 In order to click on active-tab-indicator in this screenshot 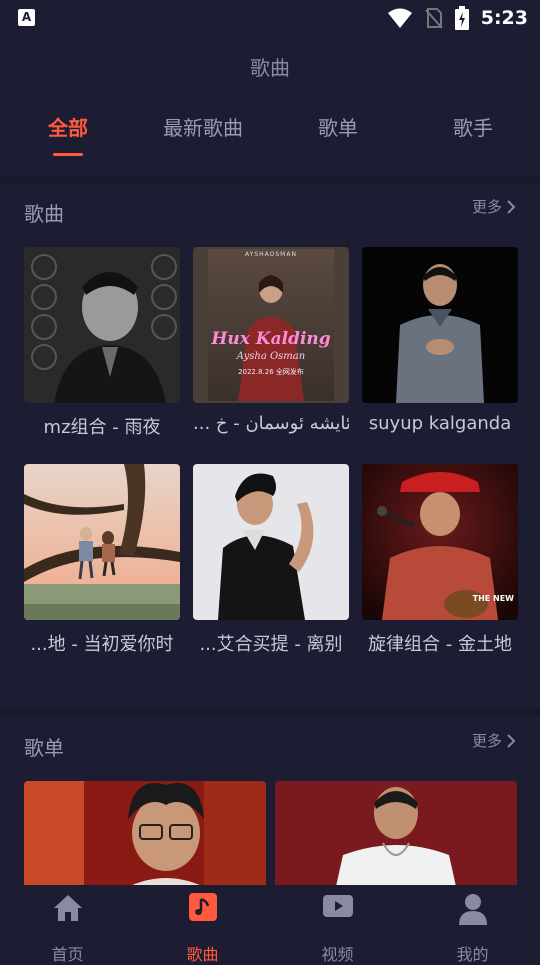, I will do `click(68, 154)`.